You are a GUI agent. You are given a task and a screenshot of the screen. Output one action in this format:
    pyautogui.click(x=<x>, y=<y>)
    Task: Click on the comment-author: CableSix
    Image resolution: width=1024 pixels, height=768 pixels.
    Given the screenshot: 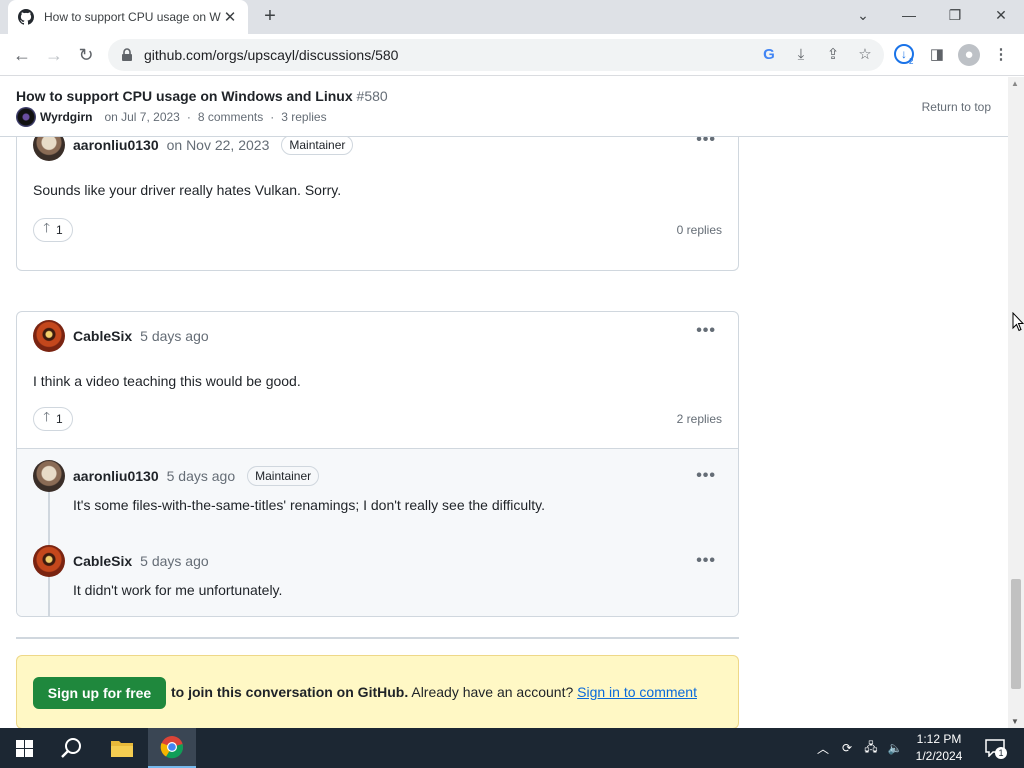 What is the action you would take?
    pyautogui.click(x=102, y=336)
    